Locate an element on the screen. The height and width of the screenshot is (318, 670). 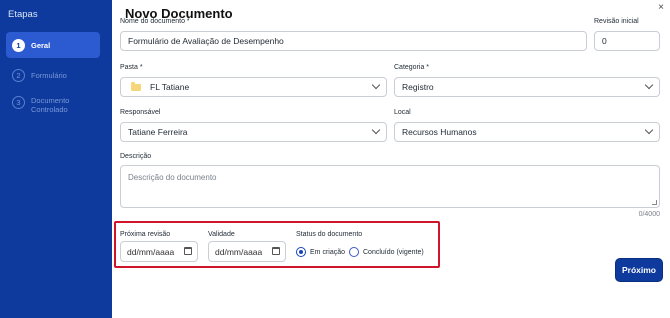
validade-field: dd/mm/aaaa is located at coordinates (247, 251).